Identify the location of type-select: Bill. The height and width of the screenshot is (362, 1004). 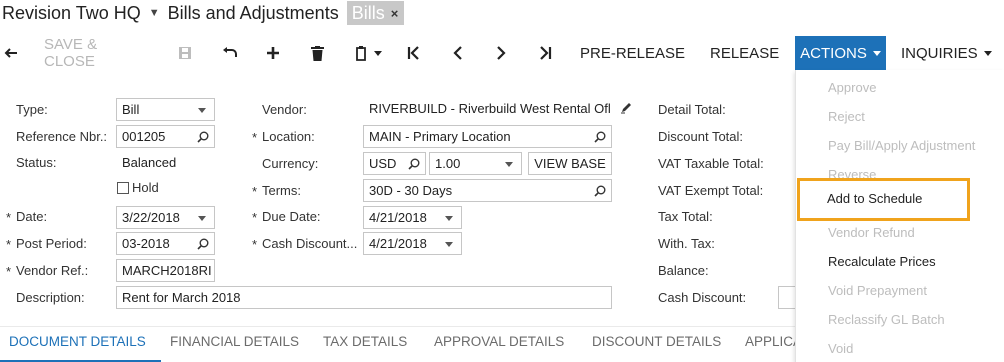
(165, 109).